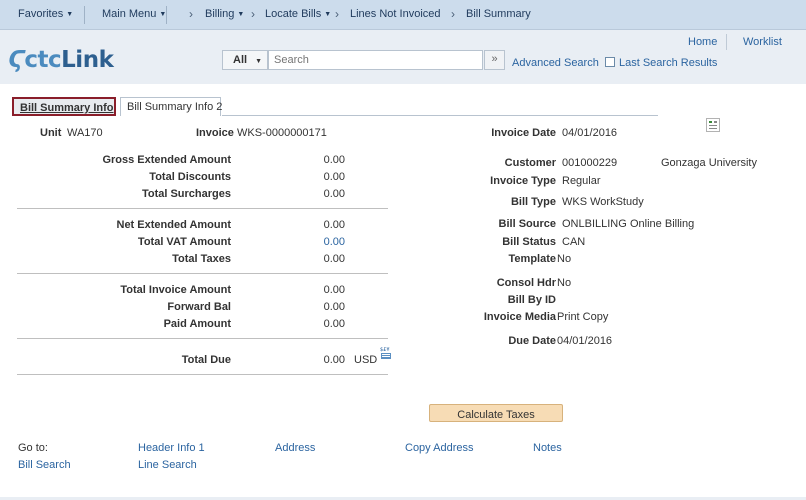 This screenshot has width=806, height=500. Describe the element at coordinates (334, 194) in the screenshot. I see `total-surcharges-value: 0.00` at that location.